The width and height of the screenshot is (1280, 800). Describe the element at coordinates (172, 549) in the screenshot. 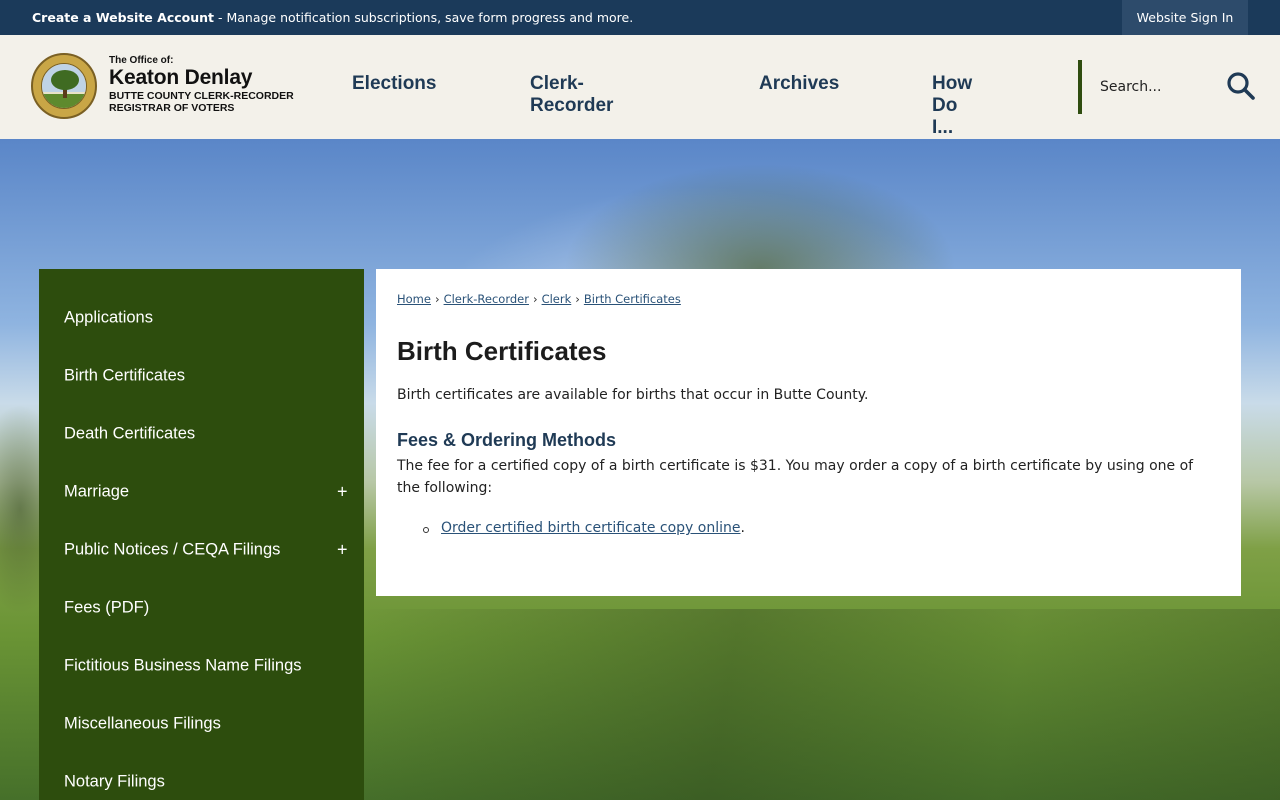

I see `sidebar-item-label: Public Notices / CEQA Filings` at that location.